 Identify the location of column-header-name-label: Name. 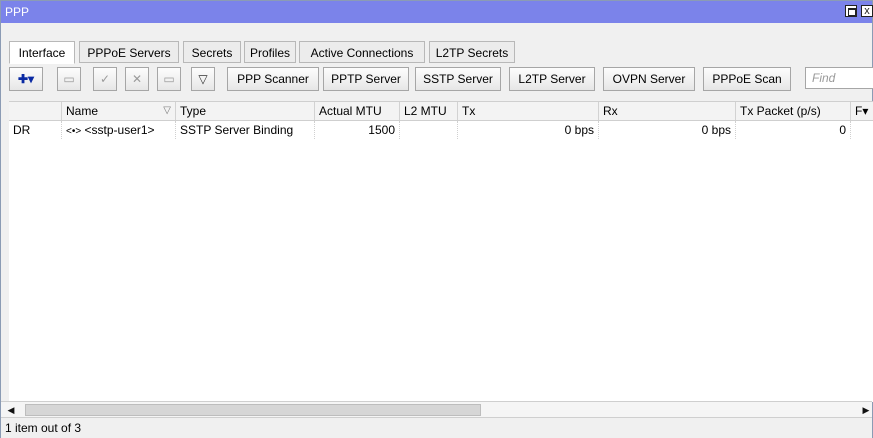
(82, 111).